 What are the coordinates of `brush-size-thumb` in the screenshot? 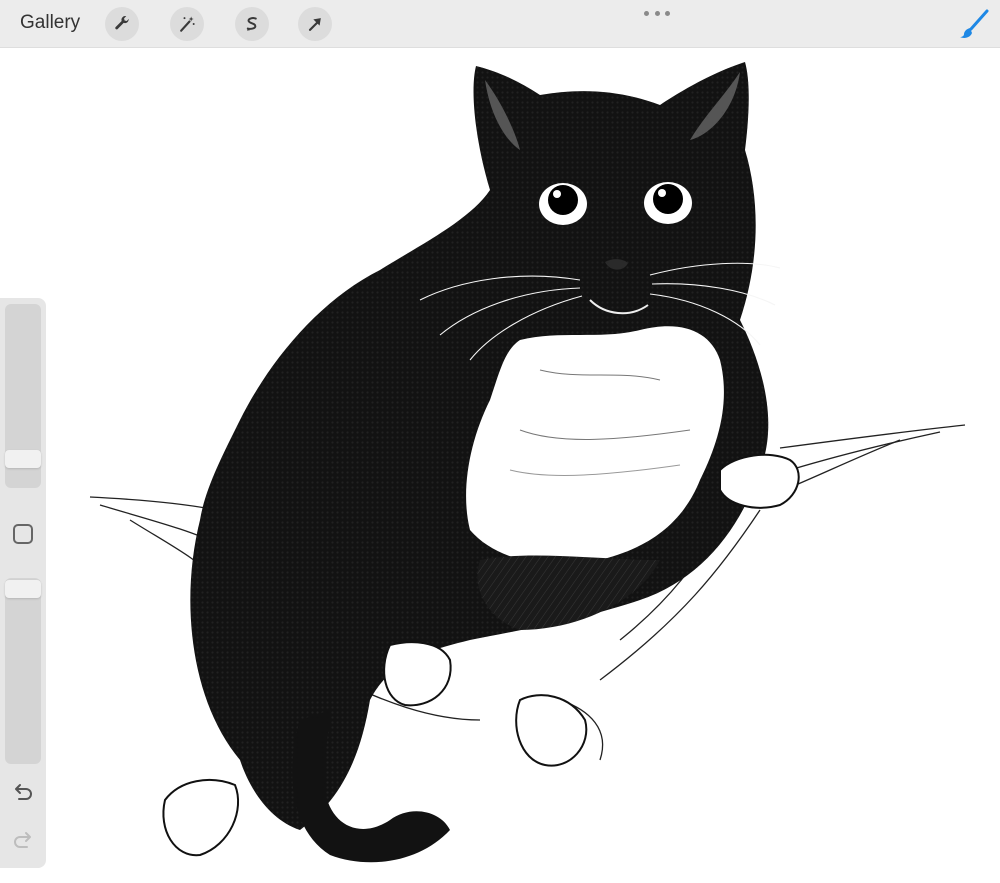 It's located at (23, 459).